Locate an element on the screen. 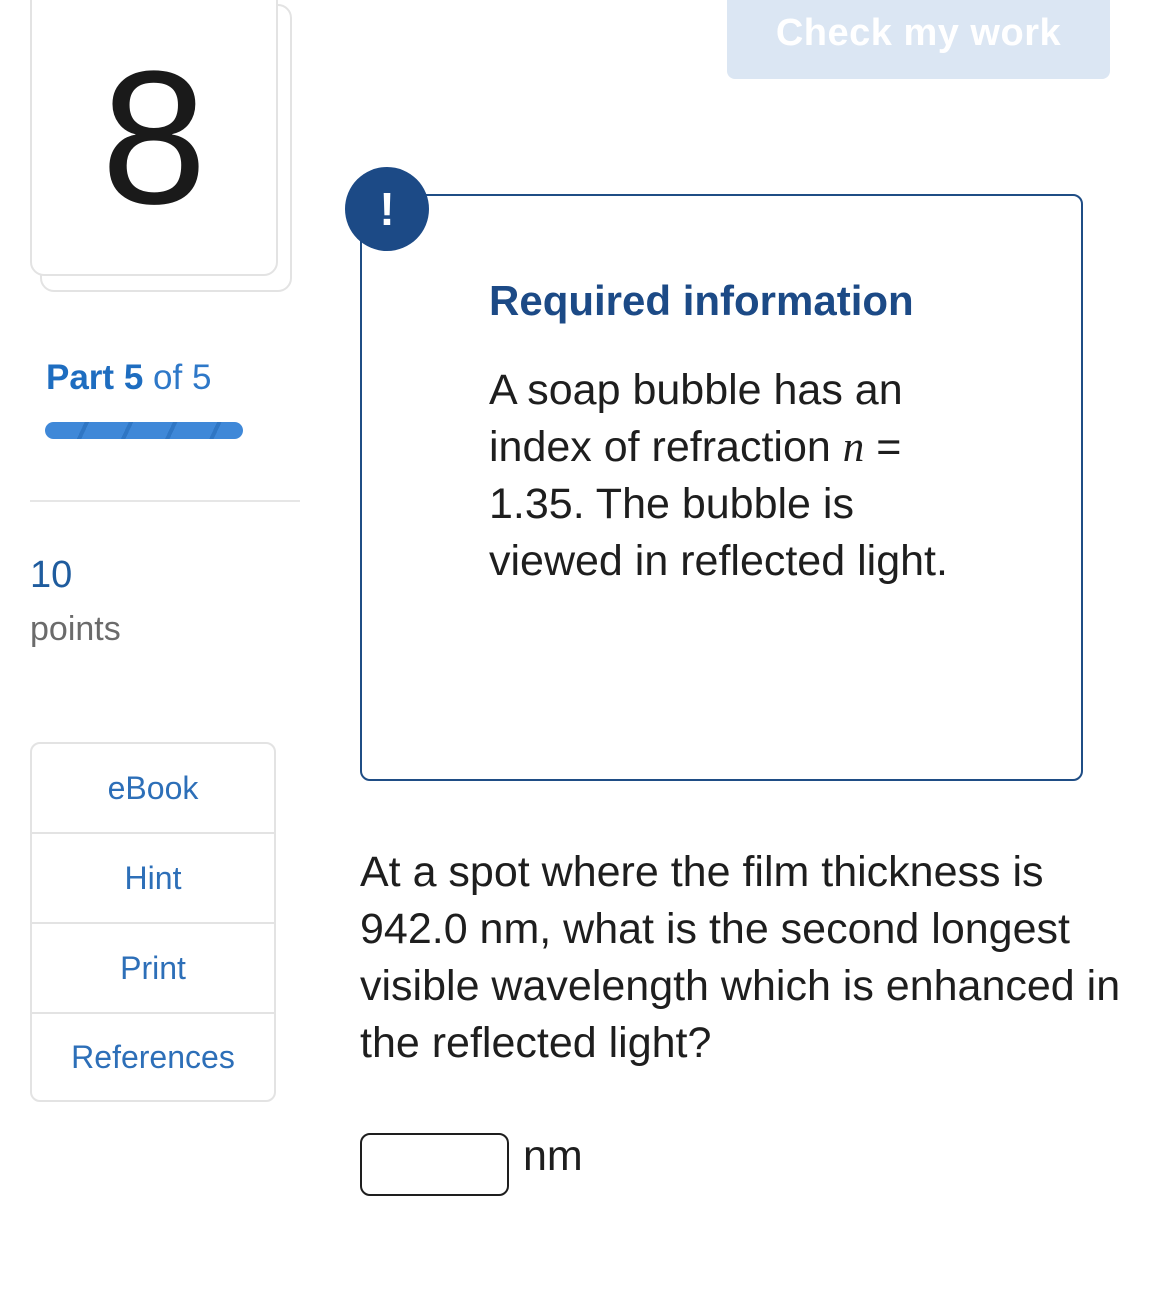  print-button: Print is located at coordinates (153, 969).